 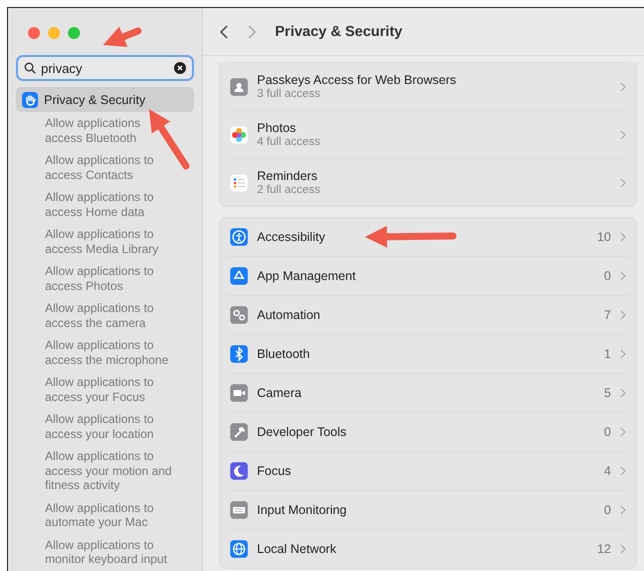 I want to click on flower-icon, so click(x=239, y=135).